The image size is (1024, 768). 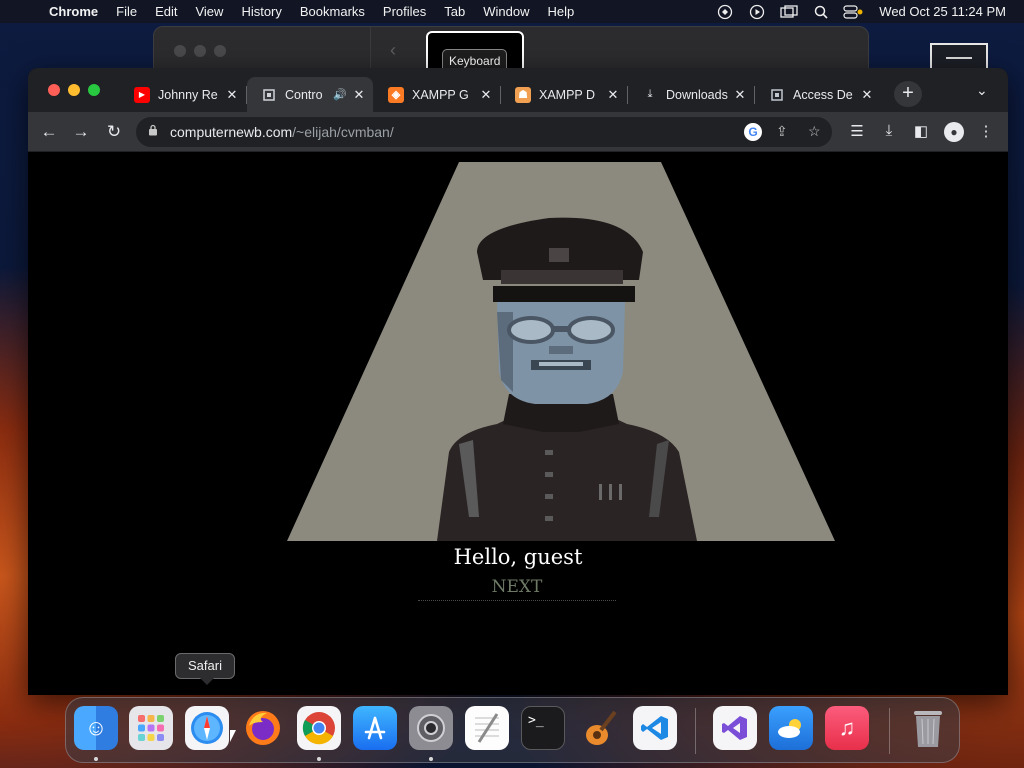 I want to click on menu-profiles: Profiles, so click(x=404, y=11).